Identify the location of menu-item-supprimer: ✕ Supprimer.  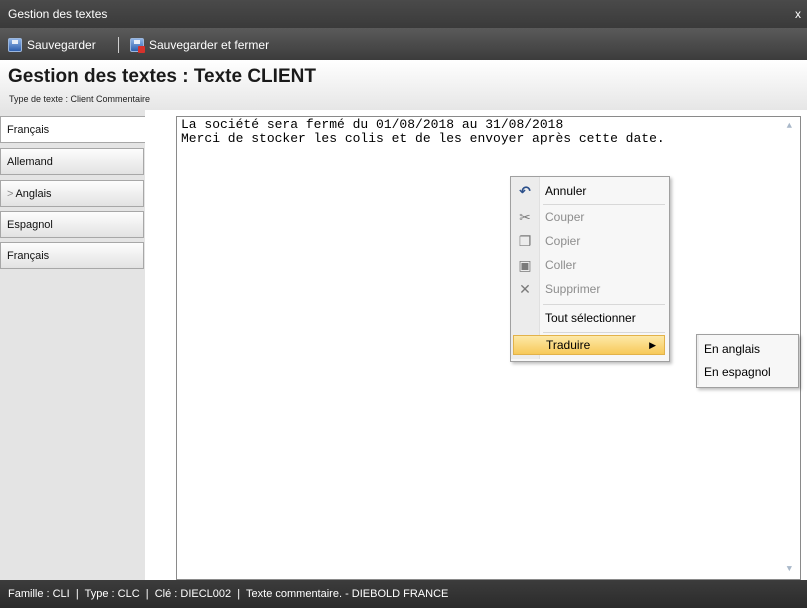
(589, 289).